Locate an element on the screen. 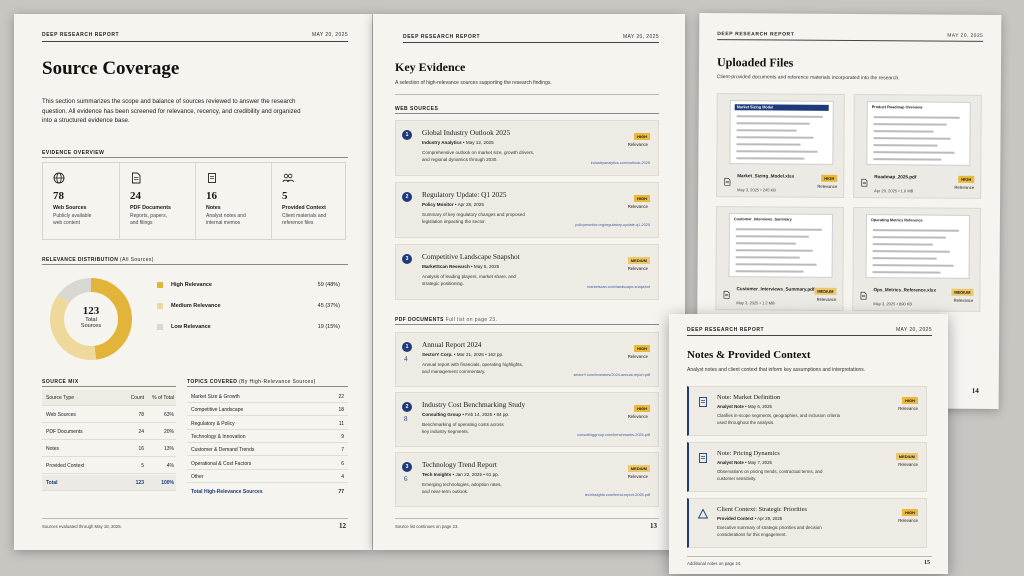 The image size is (1024, 576). overview-desc: internal memos is located at coordinates (223, 223).